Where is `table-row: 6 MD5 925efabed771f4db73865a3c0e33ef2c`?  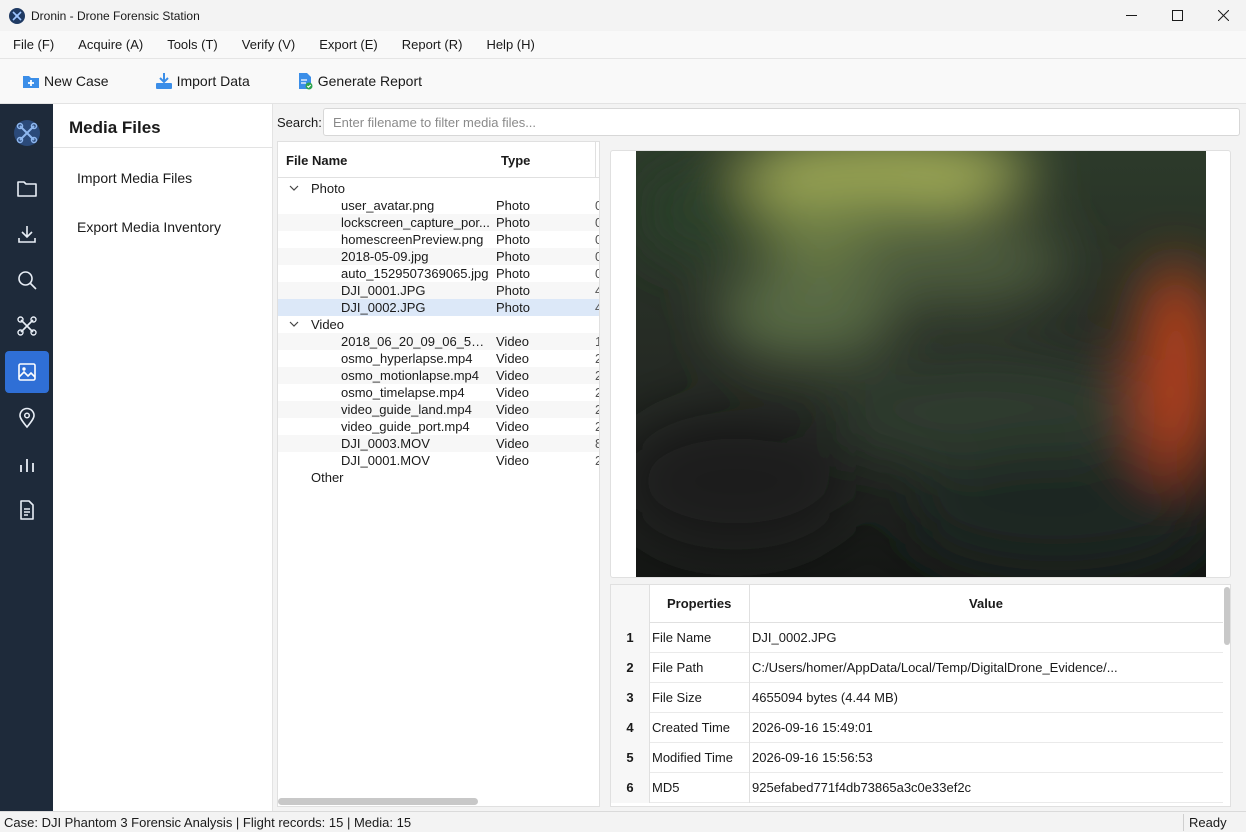
table-row: 6 MD5 925efabed771f4db73865a3c0e33ef2c is located at coordinates (917, 788).